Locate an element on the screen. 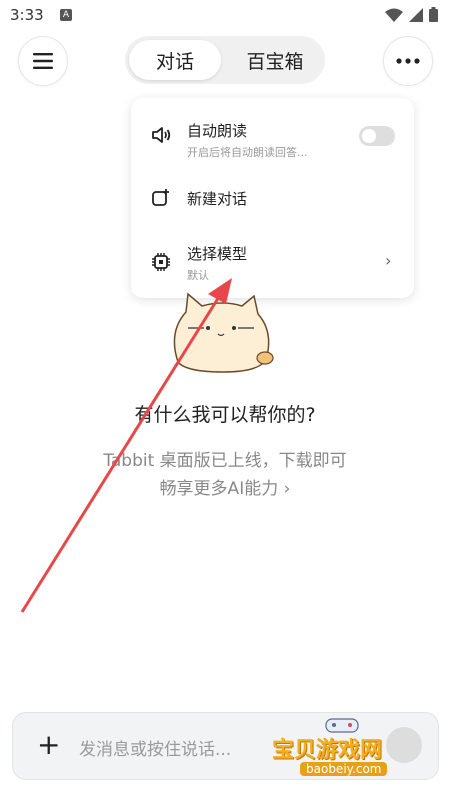  watermark-url: baobeiy.com is located at coordinates (344, 769).